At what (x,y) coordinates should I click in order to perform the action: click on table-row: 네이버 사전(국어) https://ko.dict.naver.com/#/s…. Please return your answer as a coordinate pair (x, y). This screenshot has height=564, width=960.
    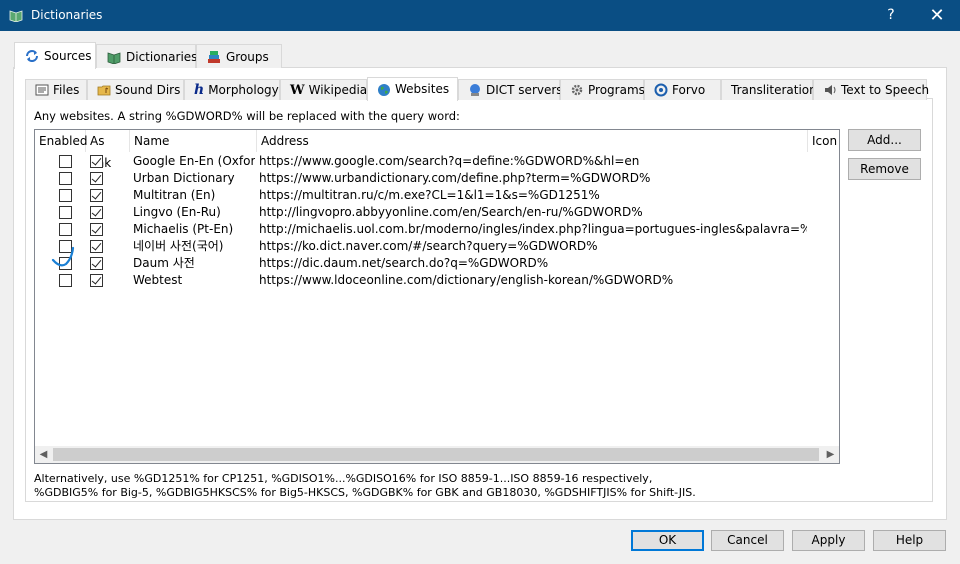
    Looking at the image, I should click on (437, 246).